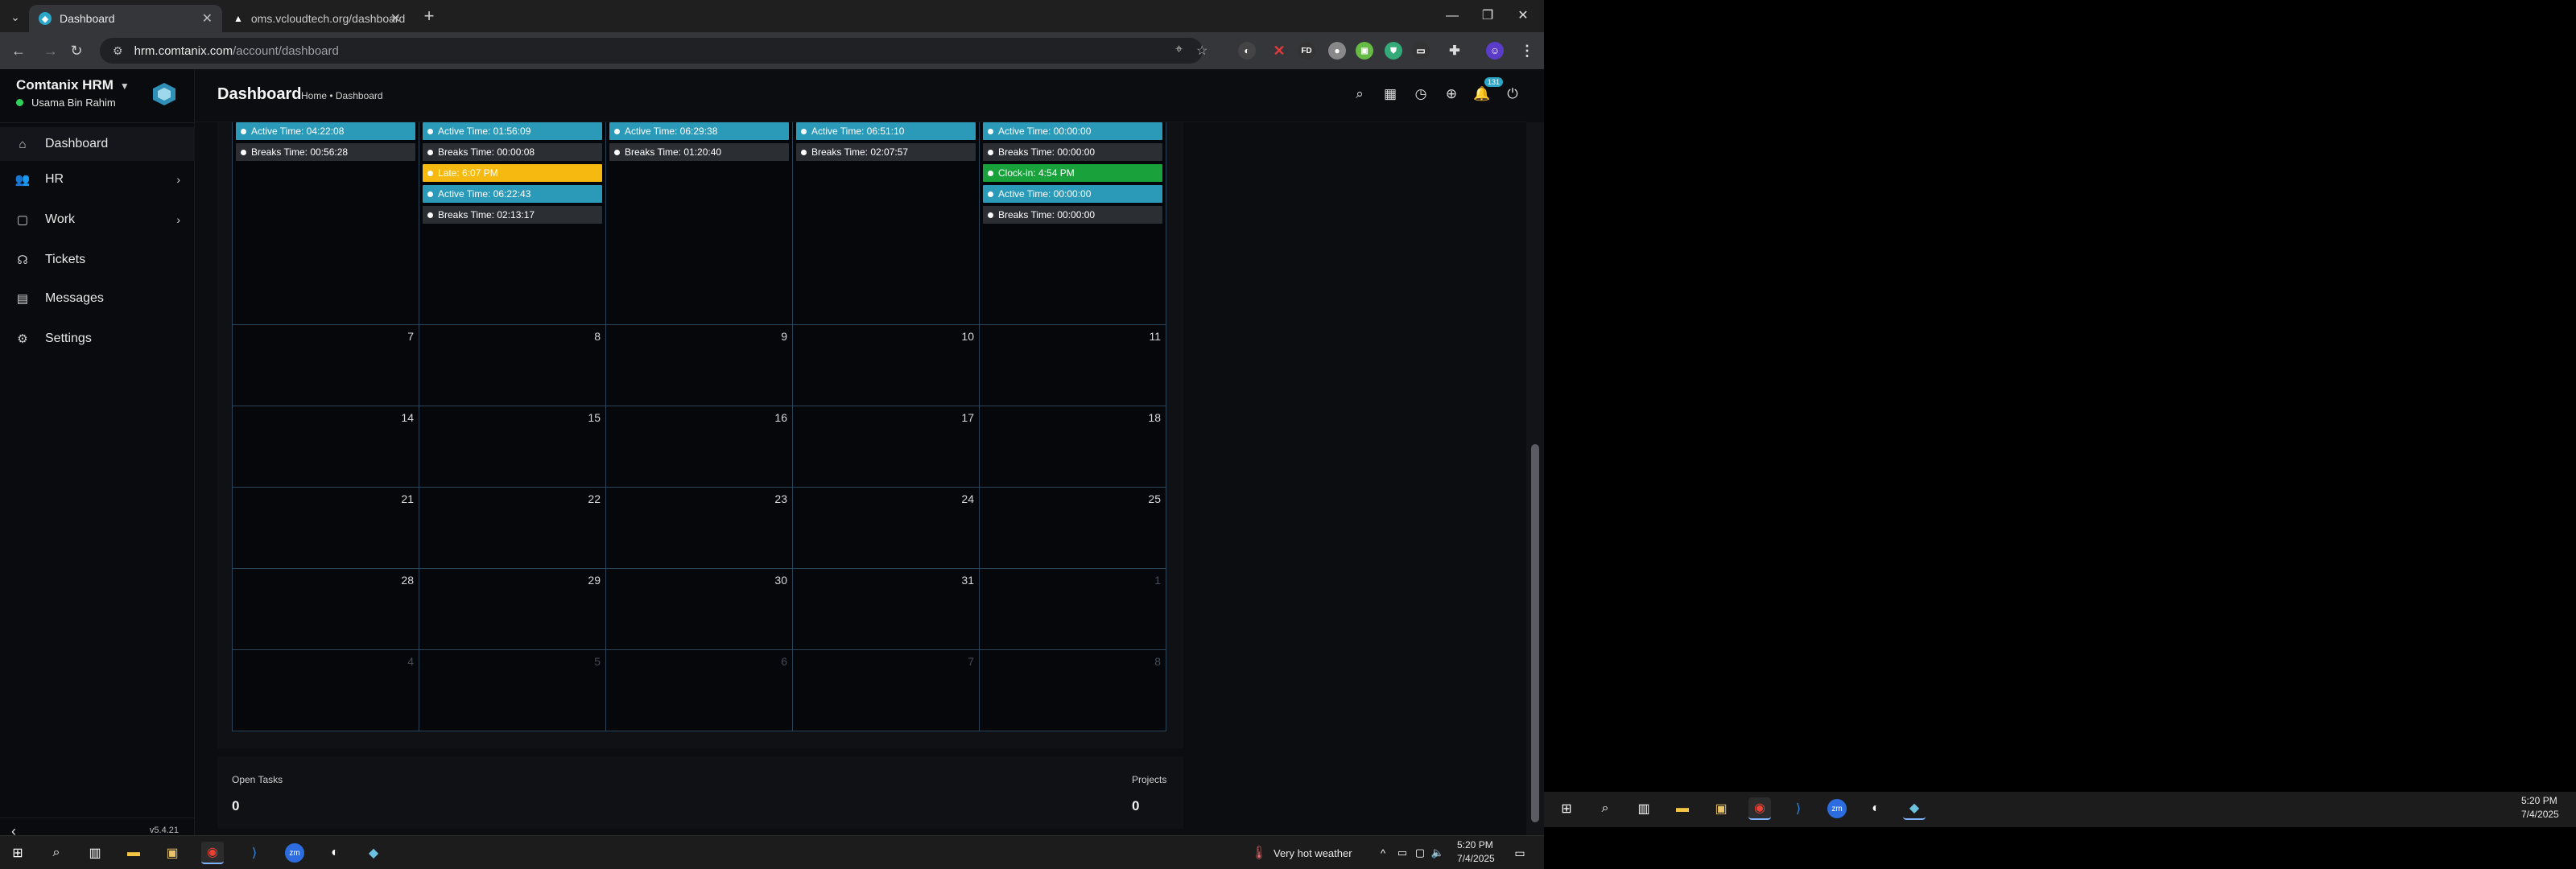  I want to click on restore-button: ❐, so click(1488, 16).